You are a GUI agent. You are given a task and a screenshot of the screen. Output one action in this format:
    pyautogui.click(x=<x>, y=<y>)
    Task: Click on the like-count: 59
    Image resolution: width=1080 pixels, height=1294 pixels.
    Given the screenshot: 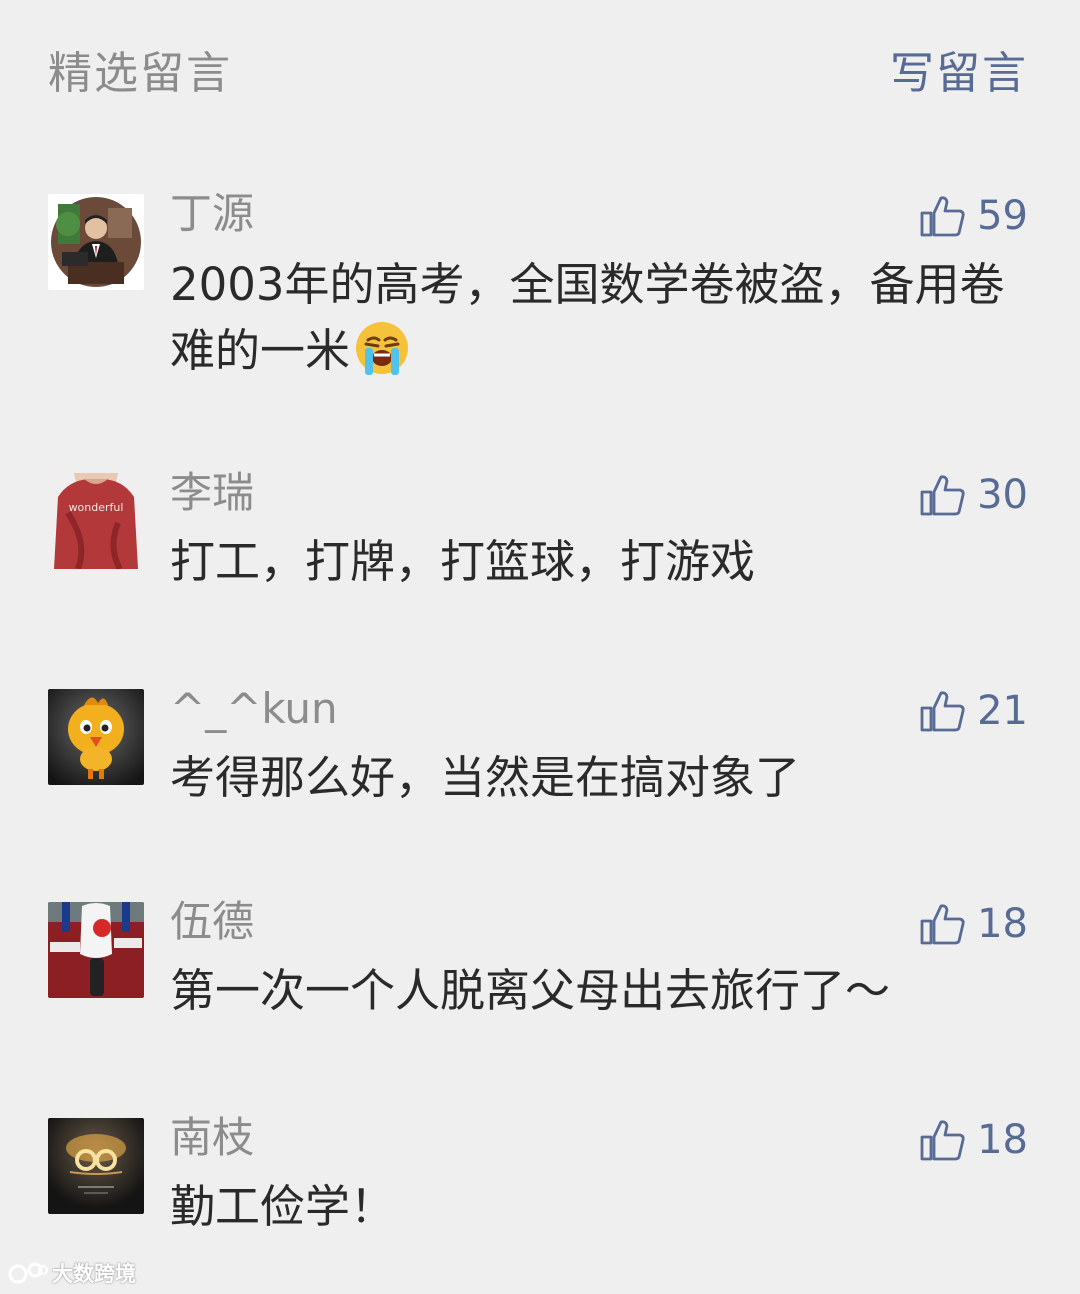 What is the action you would take?
    pyautogui.click(x=1002, y=216)
    